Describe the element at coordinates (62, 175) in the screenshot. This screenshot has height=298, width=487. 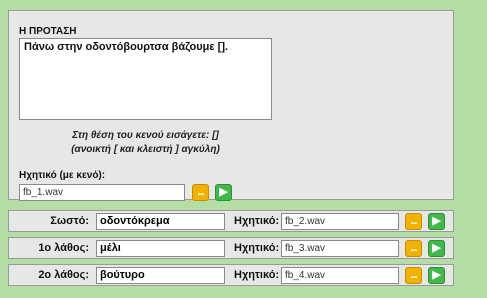
I see `audio-label: Ηχητικό (με κενό):` at that location.